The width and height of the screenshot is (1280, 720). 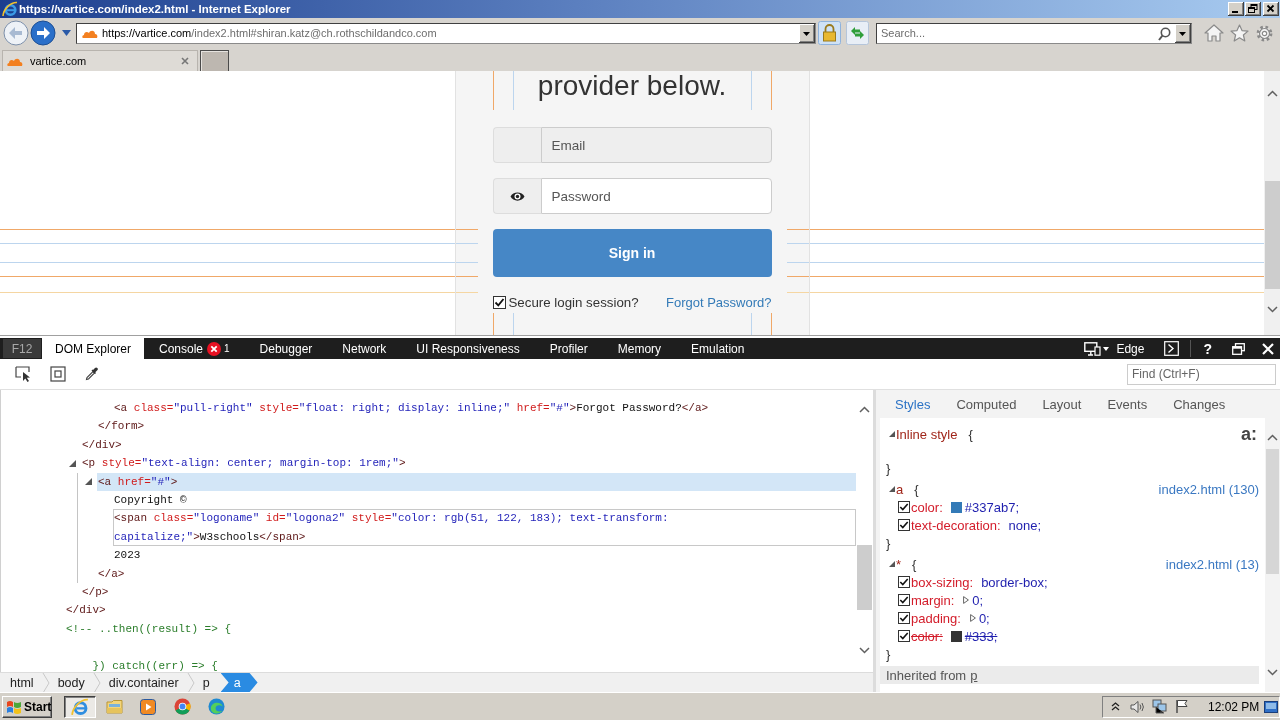 What do you see at coordinates (927, 636) in the screenshot?
I see `css-property-name: color:` at bounding box center [927, 636].